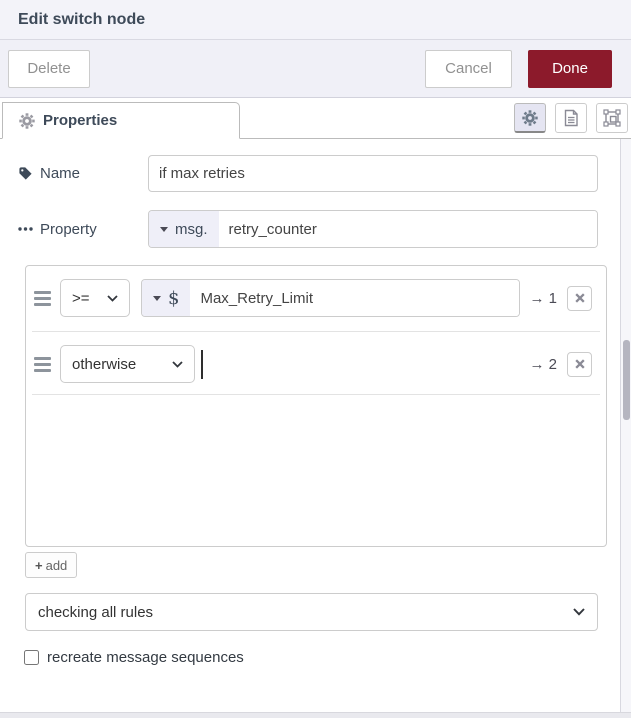  I want to click on property-row: Property msg., so click(308, 229).